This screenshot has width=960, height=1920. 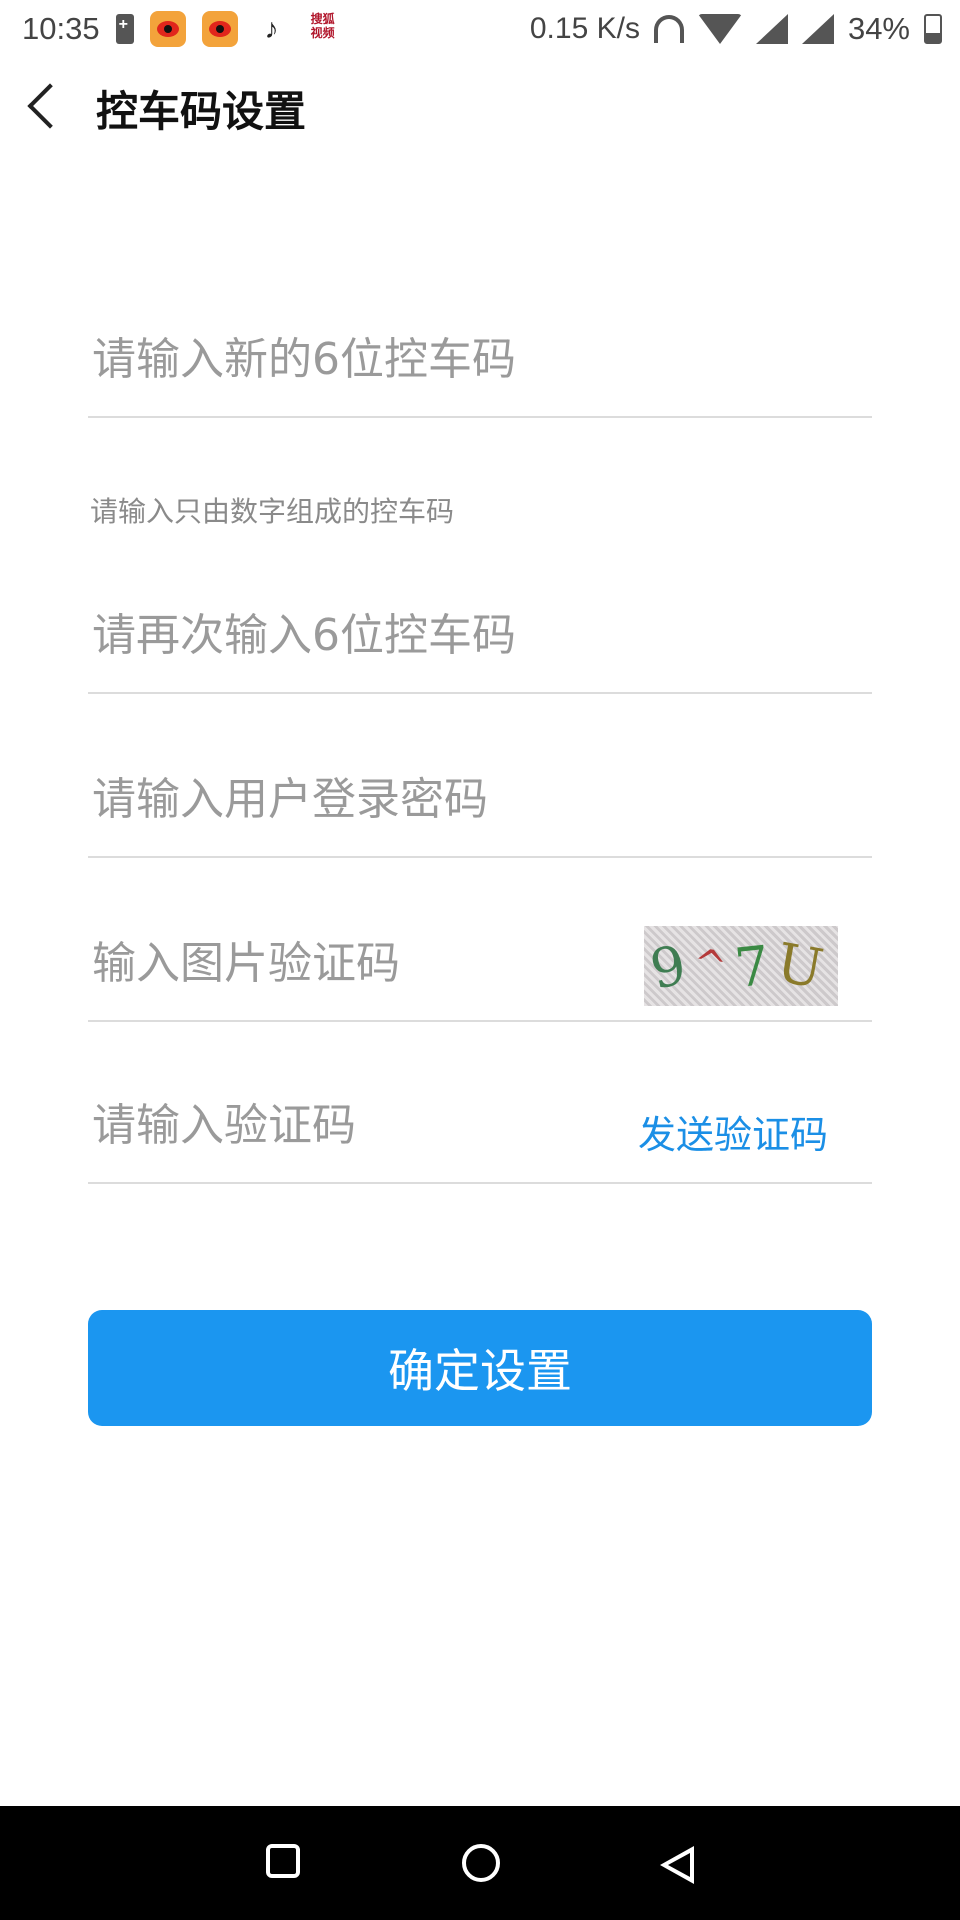 What do you see at coordinates (472, 799) in the screenshot?
I see `password-input` at bounding box center [472, 799].